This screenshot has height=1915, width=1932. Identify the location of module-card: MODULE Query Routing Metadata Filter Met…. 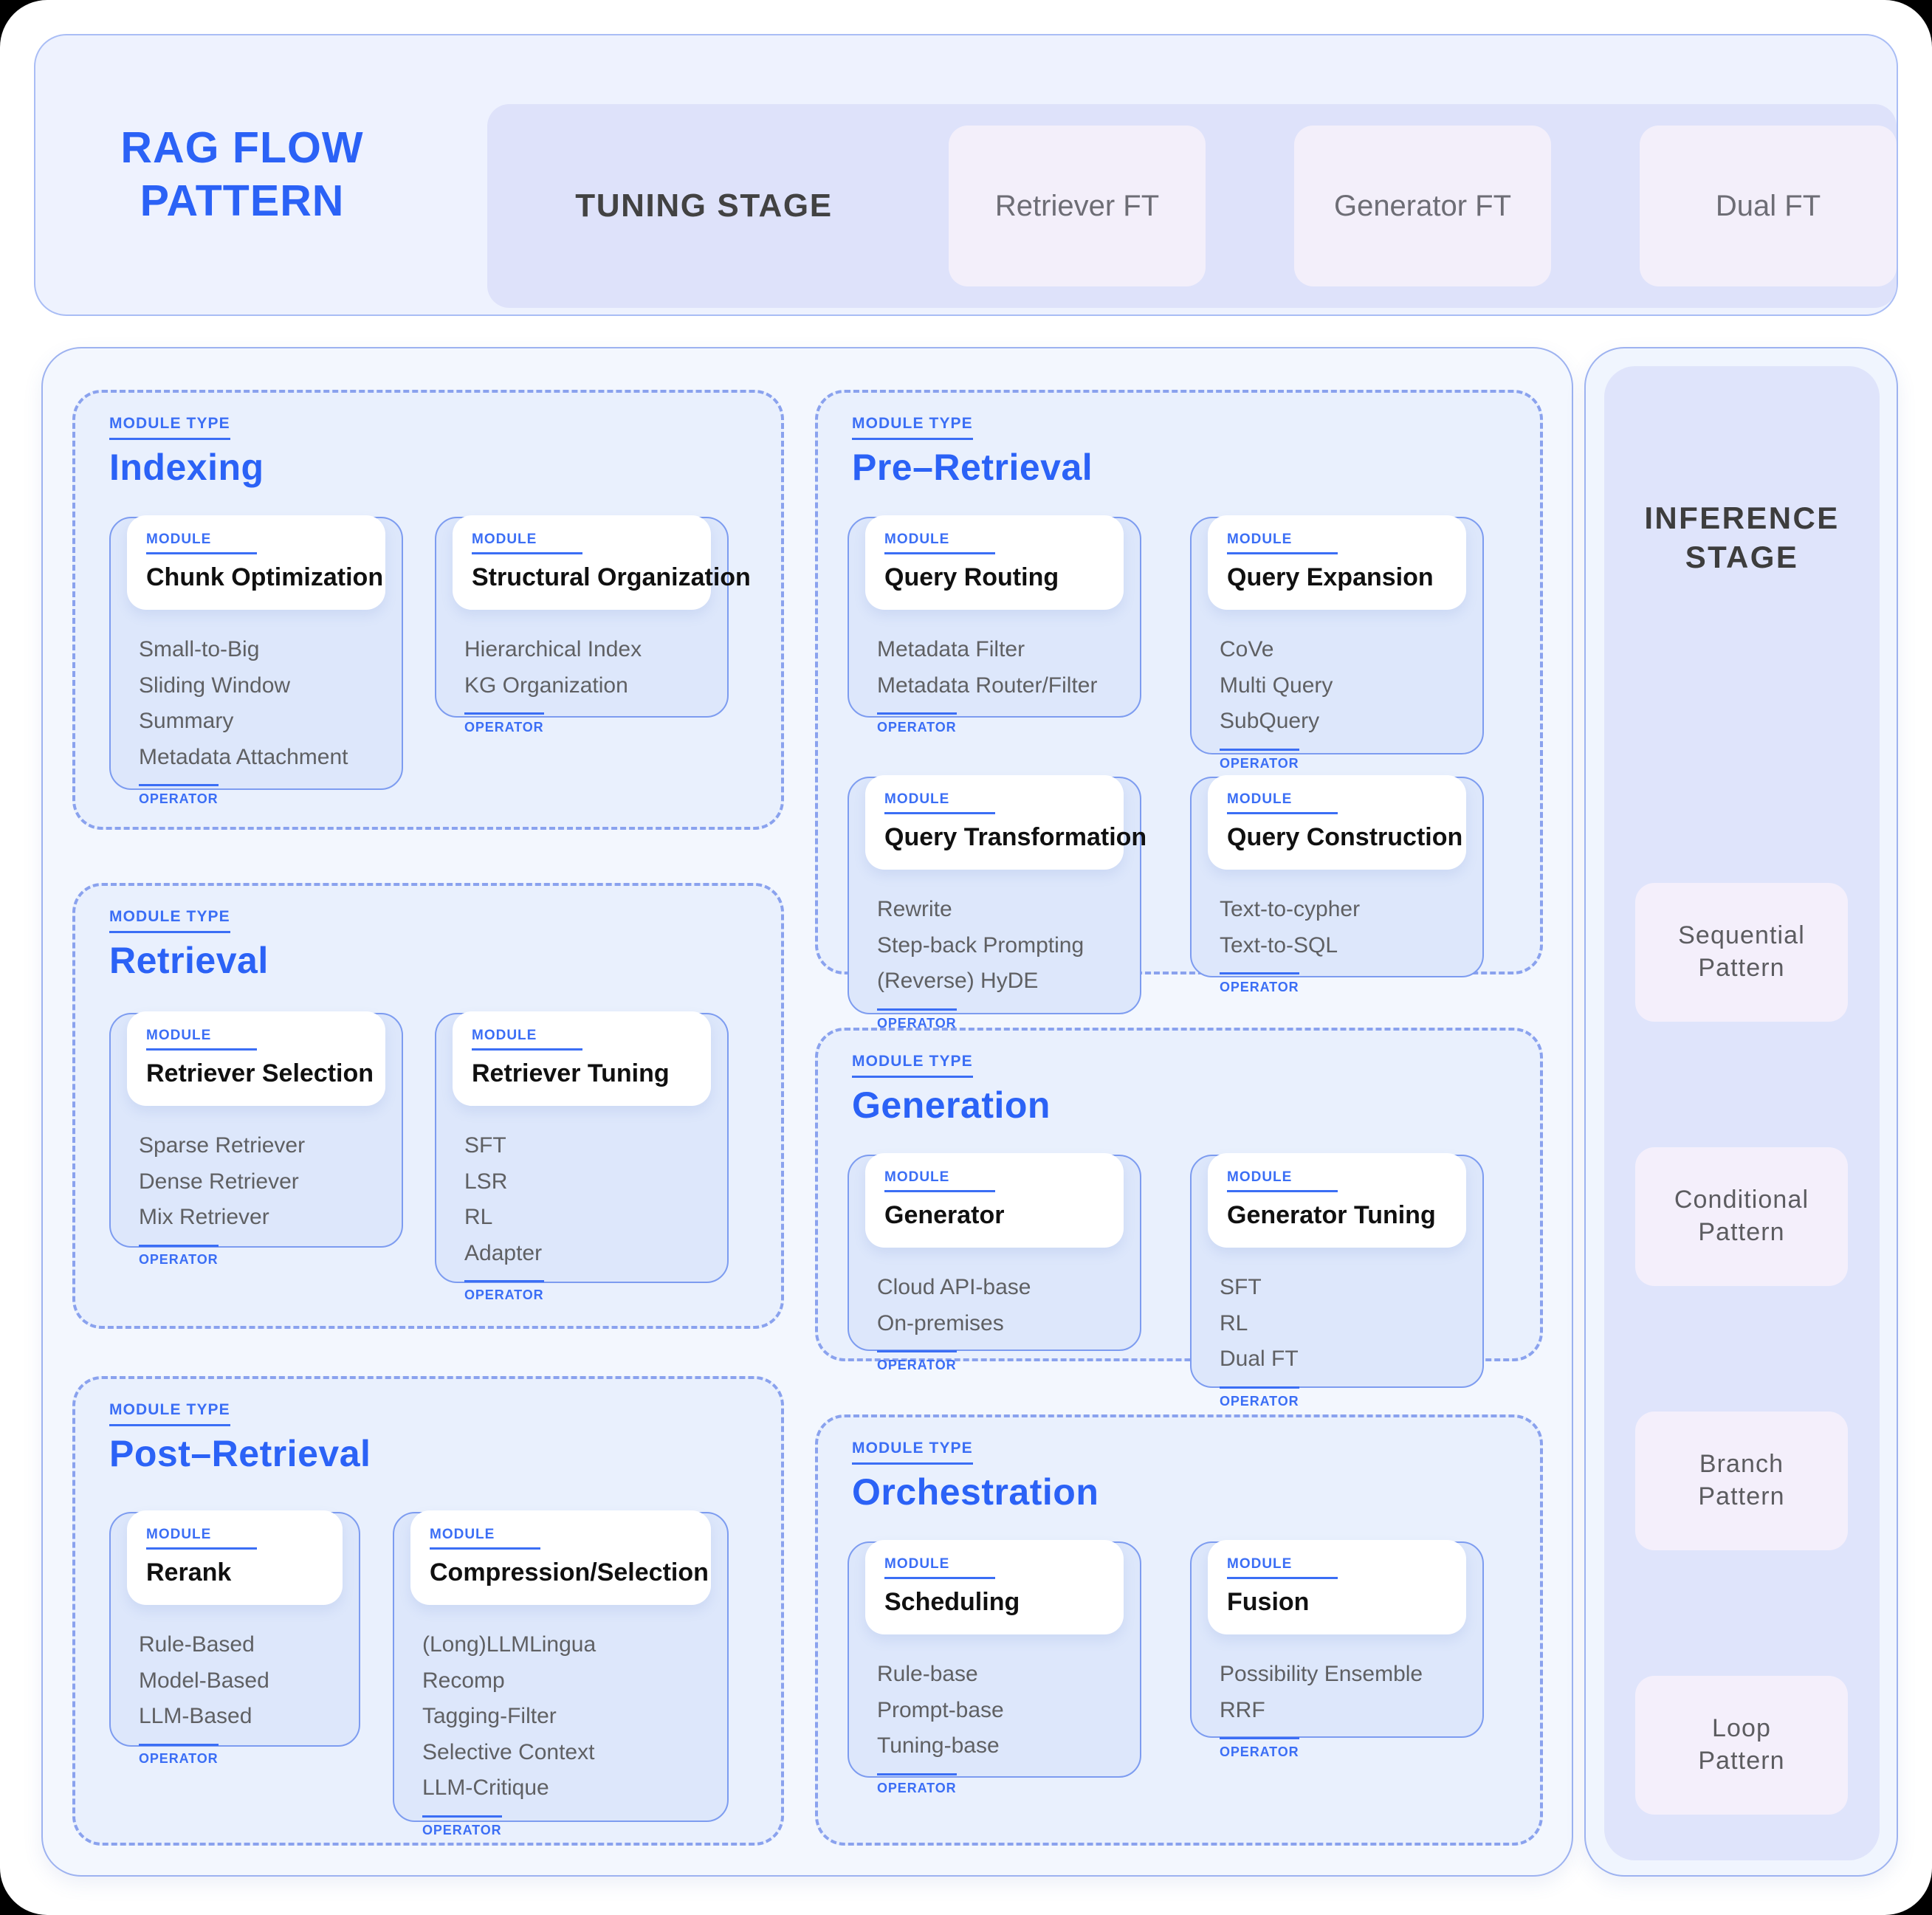
(994, 625).